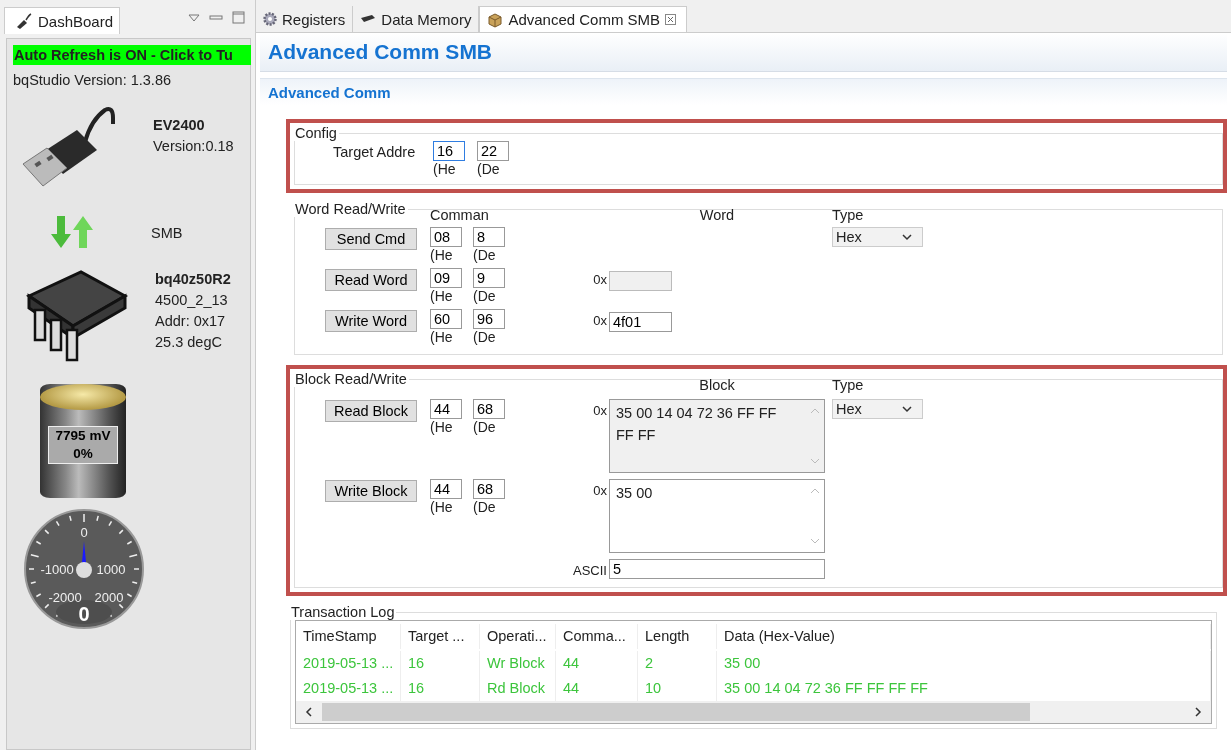  What do you see at coordinates (677, 663) in the screenshot?
I see `table-cell: 2` at bounding box center [677, 663].